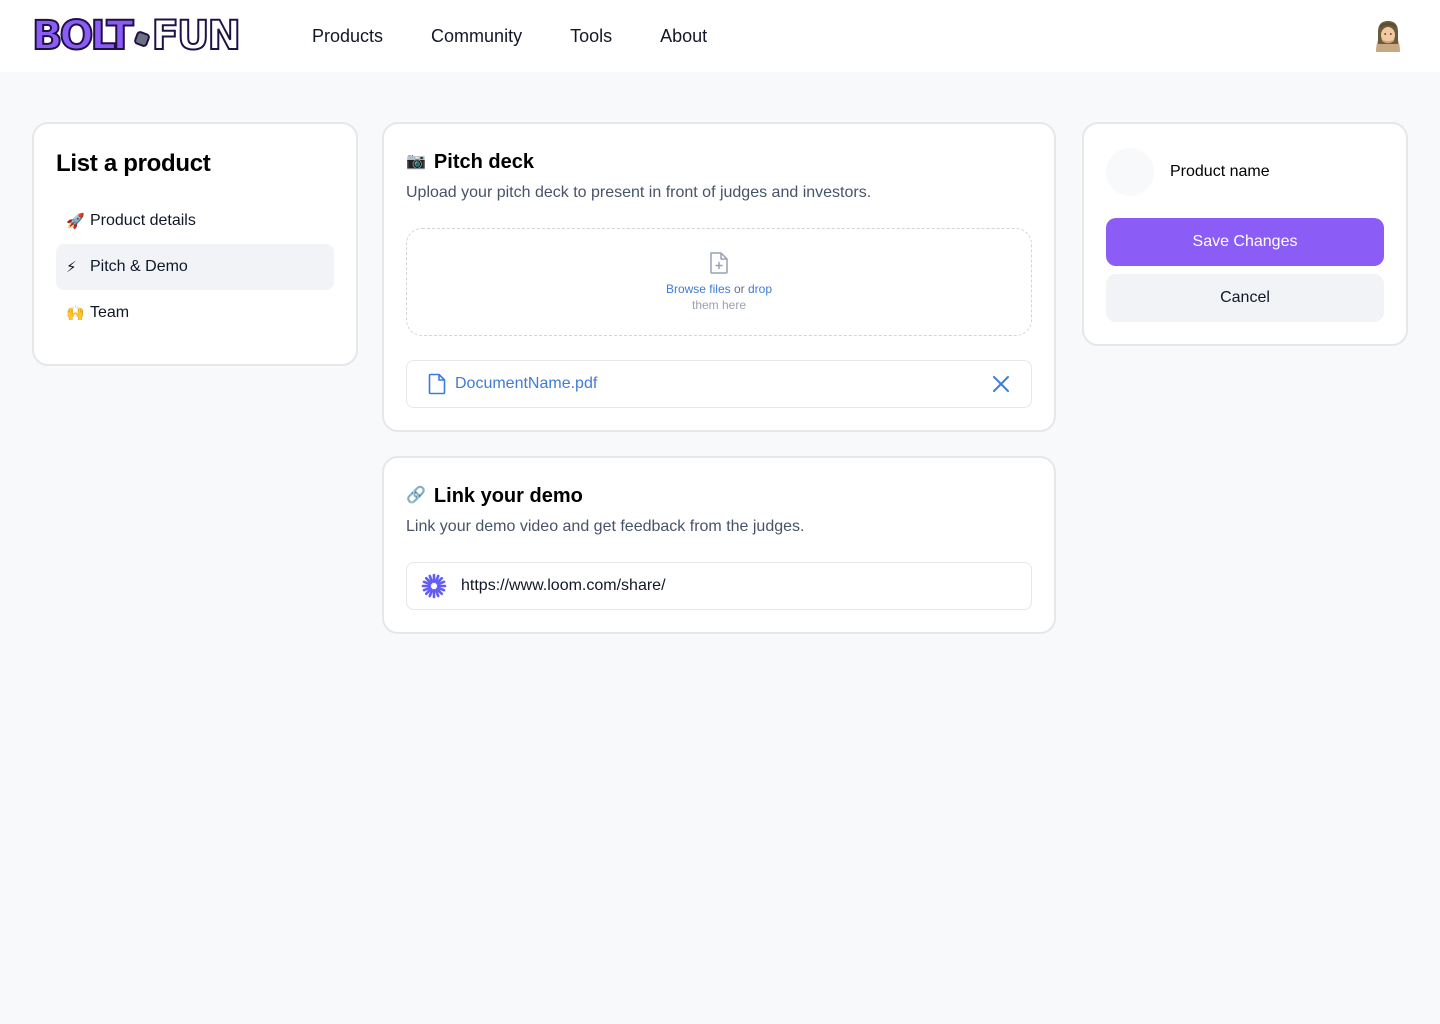 The image size is (1440, 1024). I want to click on loom-icon, so click(434, 586).